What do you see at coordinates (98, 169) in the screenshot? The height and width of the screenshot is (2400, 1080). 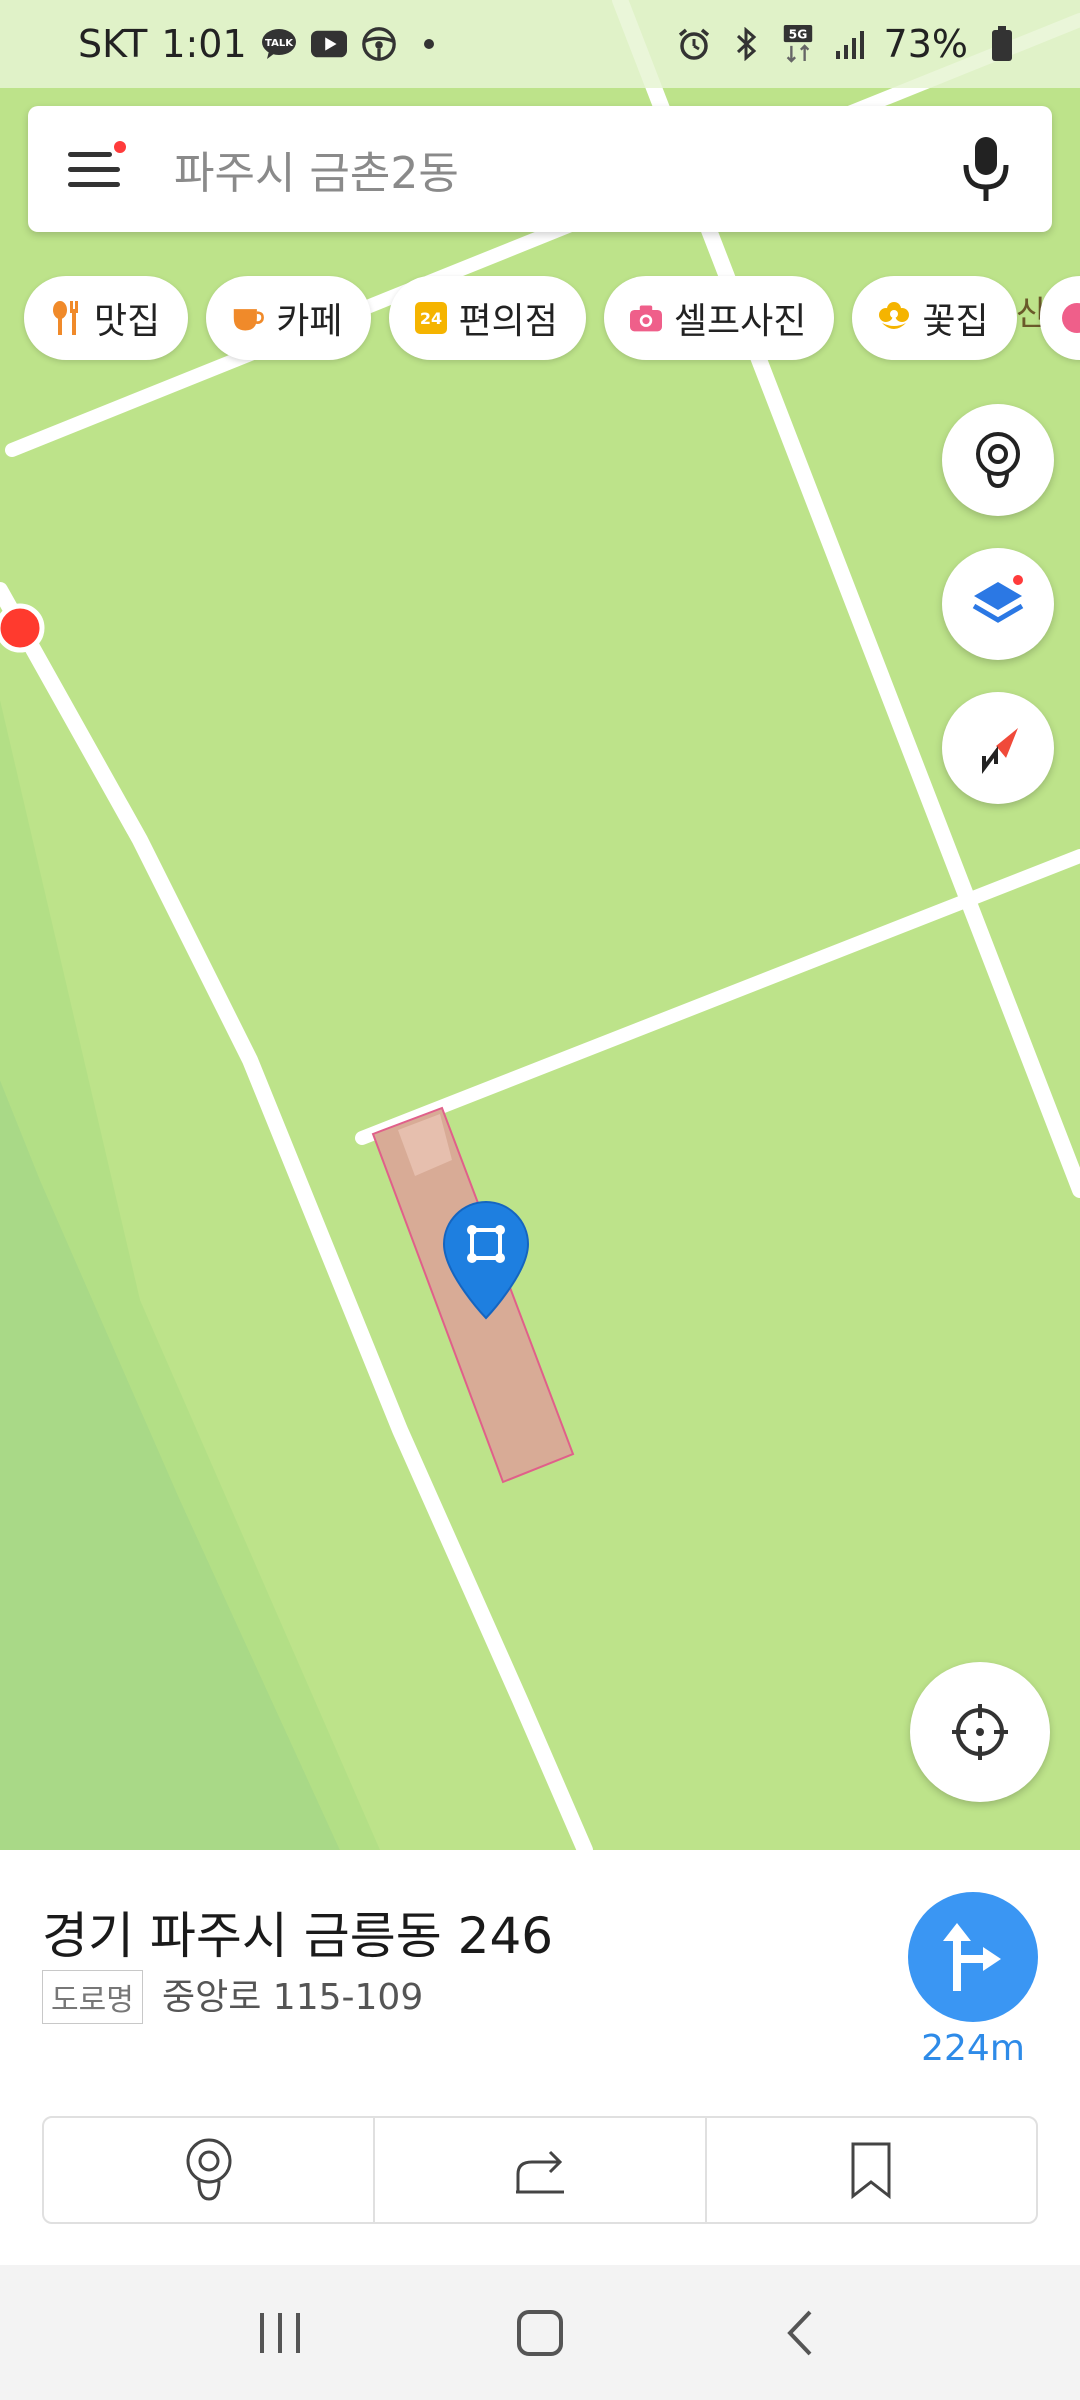 I see `menu-button` at bounding box center [98, 169].